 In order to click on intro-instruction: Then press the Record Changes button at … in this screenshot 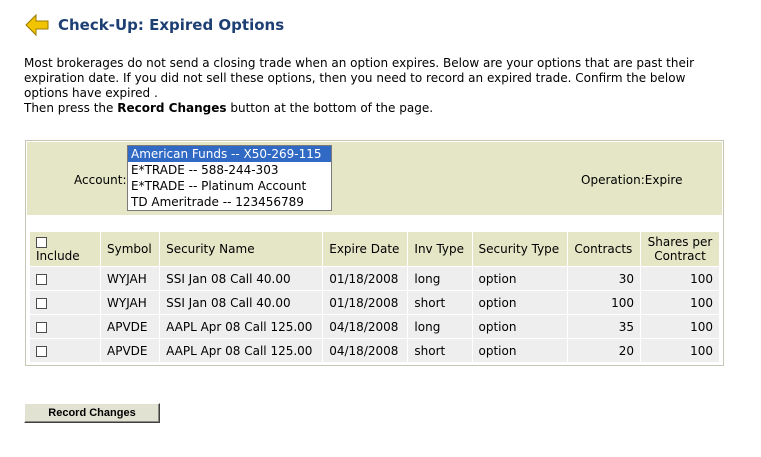, I will do `click(374, 108)`.